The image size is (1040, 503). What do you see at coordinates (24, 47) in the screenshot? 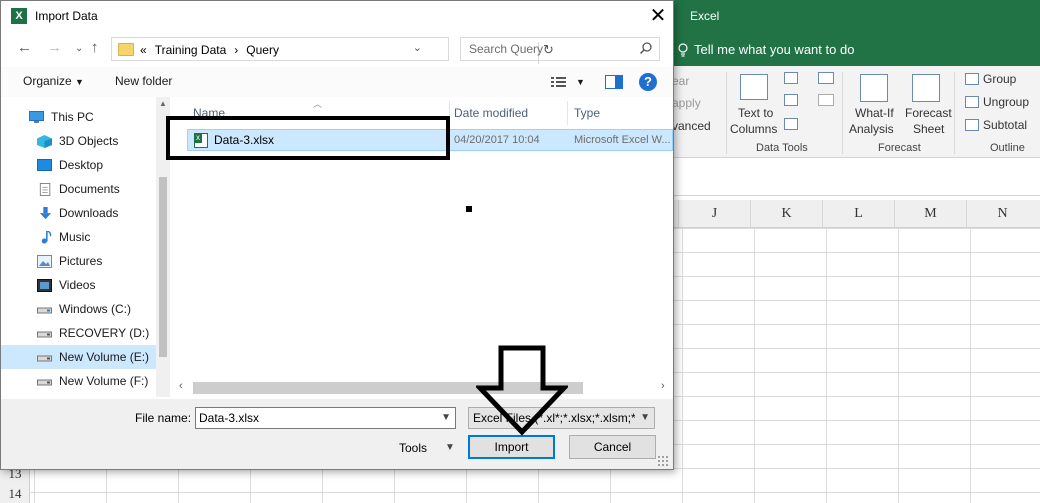
I see `back-arrow-icon: ←` at bounding box center [24, 47].